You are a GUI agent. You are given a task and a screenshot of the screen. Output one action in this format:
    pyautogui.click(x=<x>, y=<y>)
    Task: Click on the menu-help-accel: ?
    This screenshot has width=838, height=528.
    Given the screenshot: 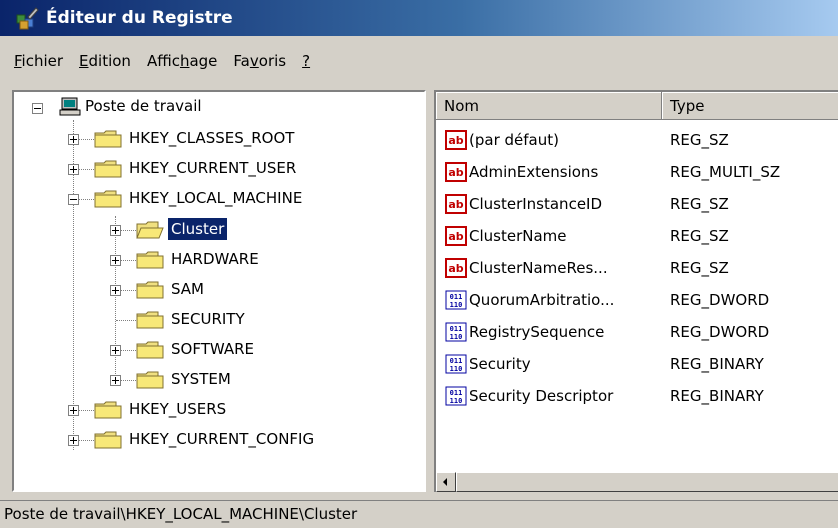 What is the action you would take?
    pyautogui.click(x=306, y=61)
    